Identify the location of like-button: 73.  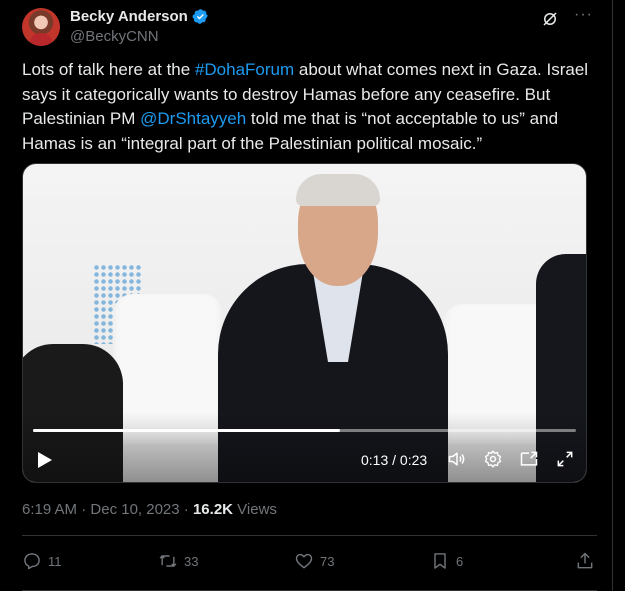
(314, 561).